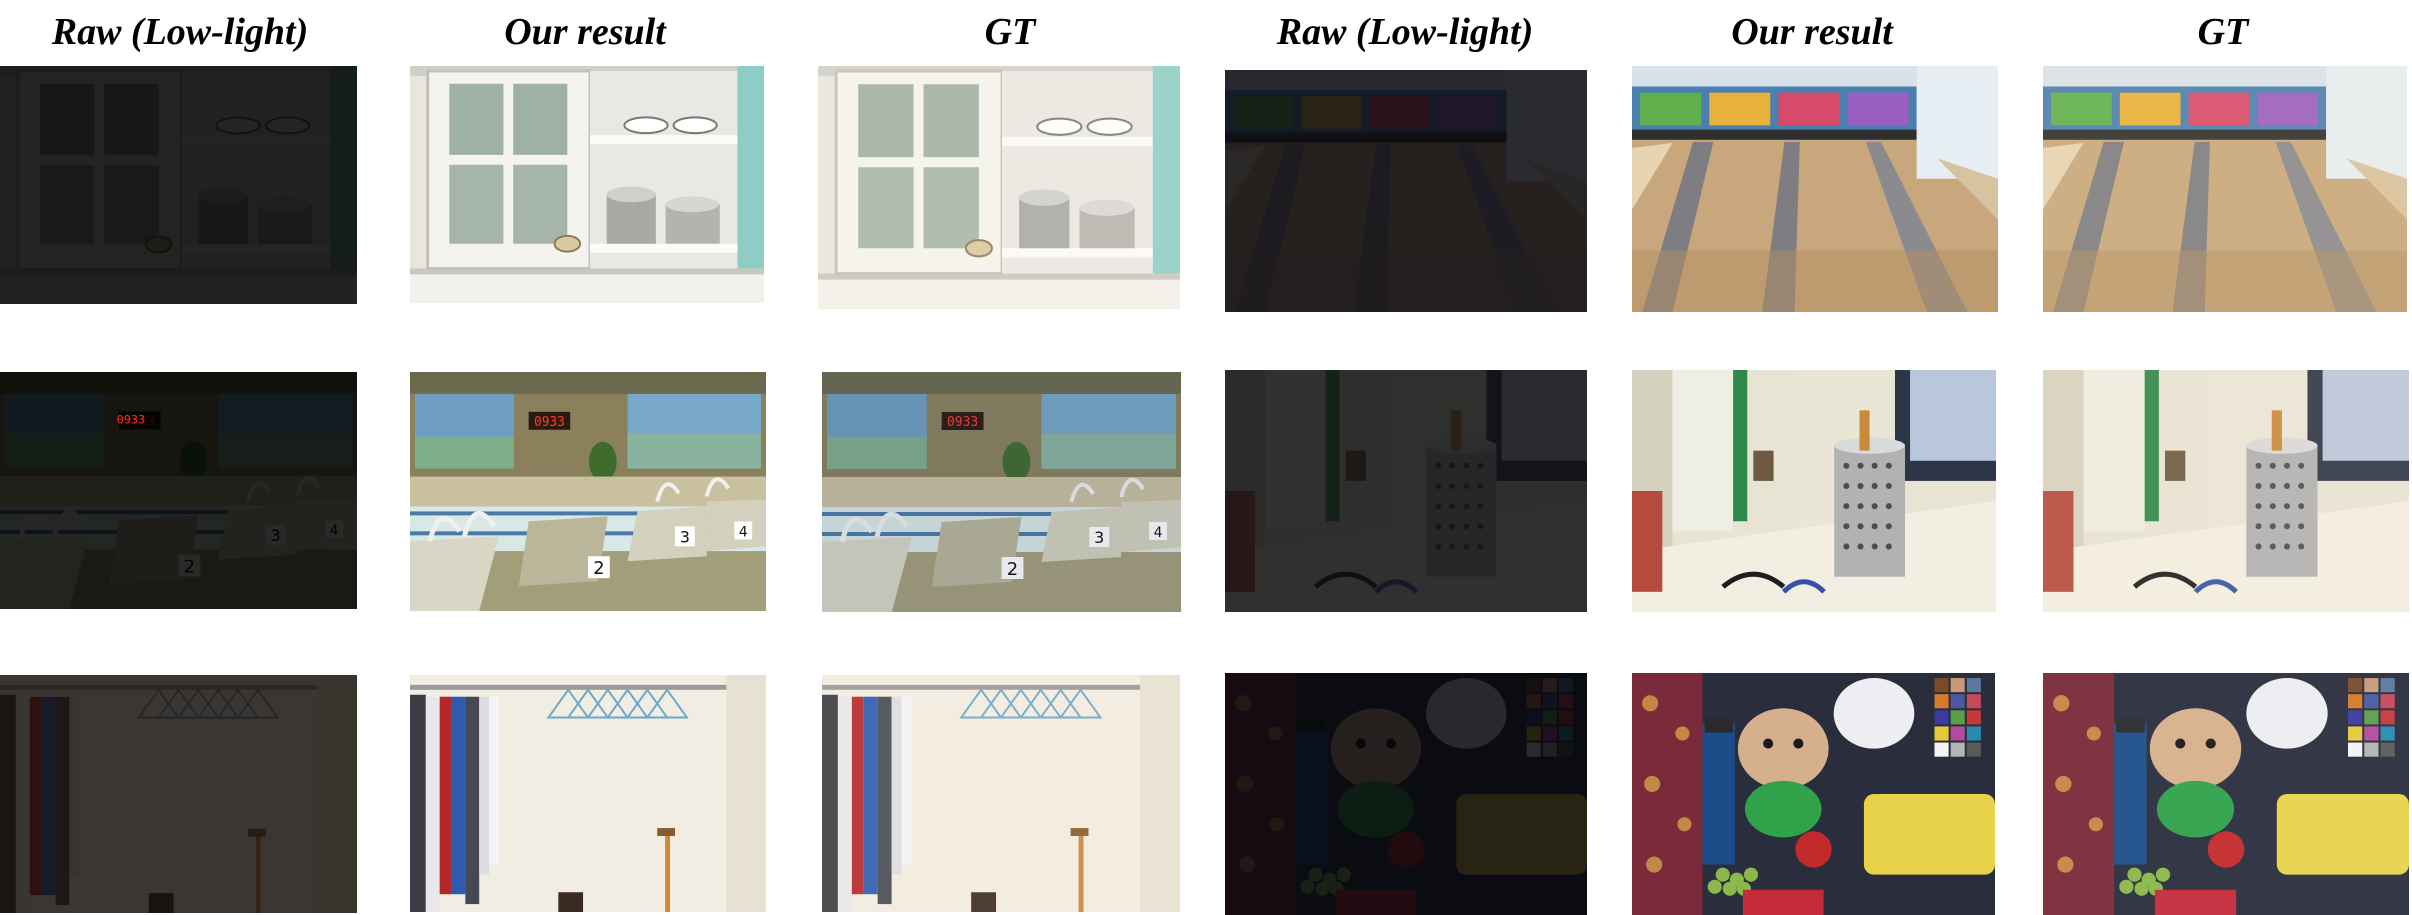  I want to click on image-gt-bowling, so click(2225, 189).